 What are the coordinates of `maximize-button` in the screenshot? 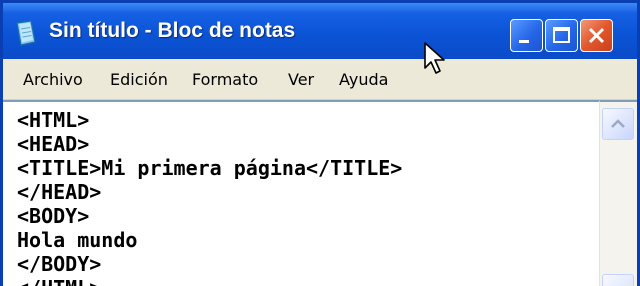 It's located at (561, 35).